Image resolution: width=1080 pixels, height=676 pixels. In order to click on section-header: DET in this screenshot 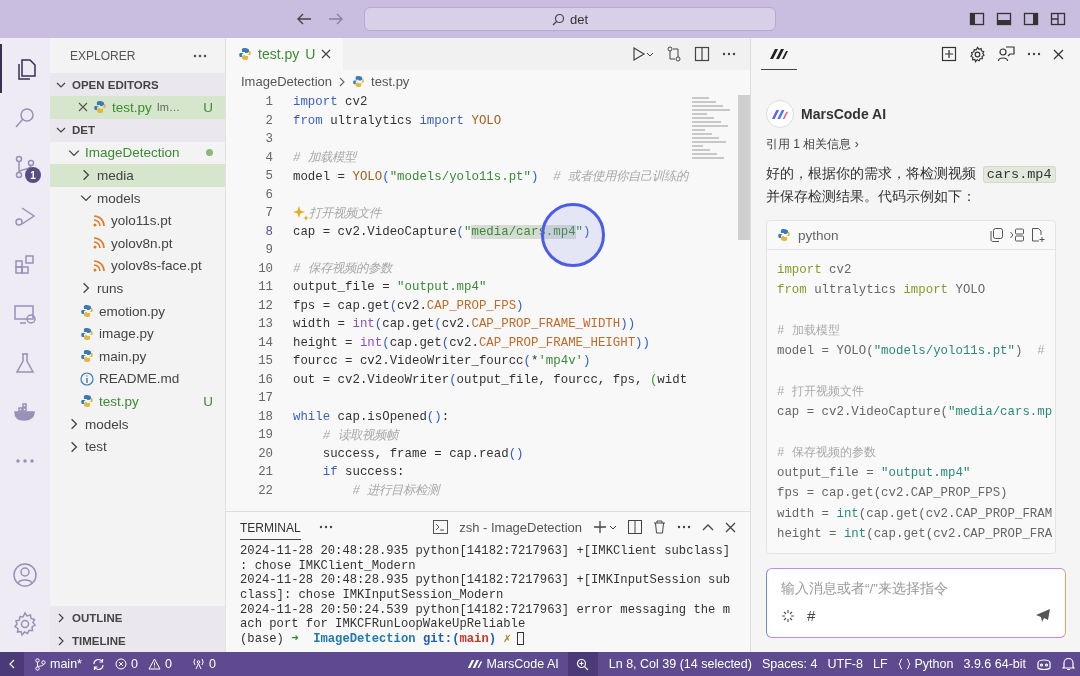, I will do `click(137, 130)`.